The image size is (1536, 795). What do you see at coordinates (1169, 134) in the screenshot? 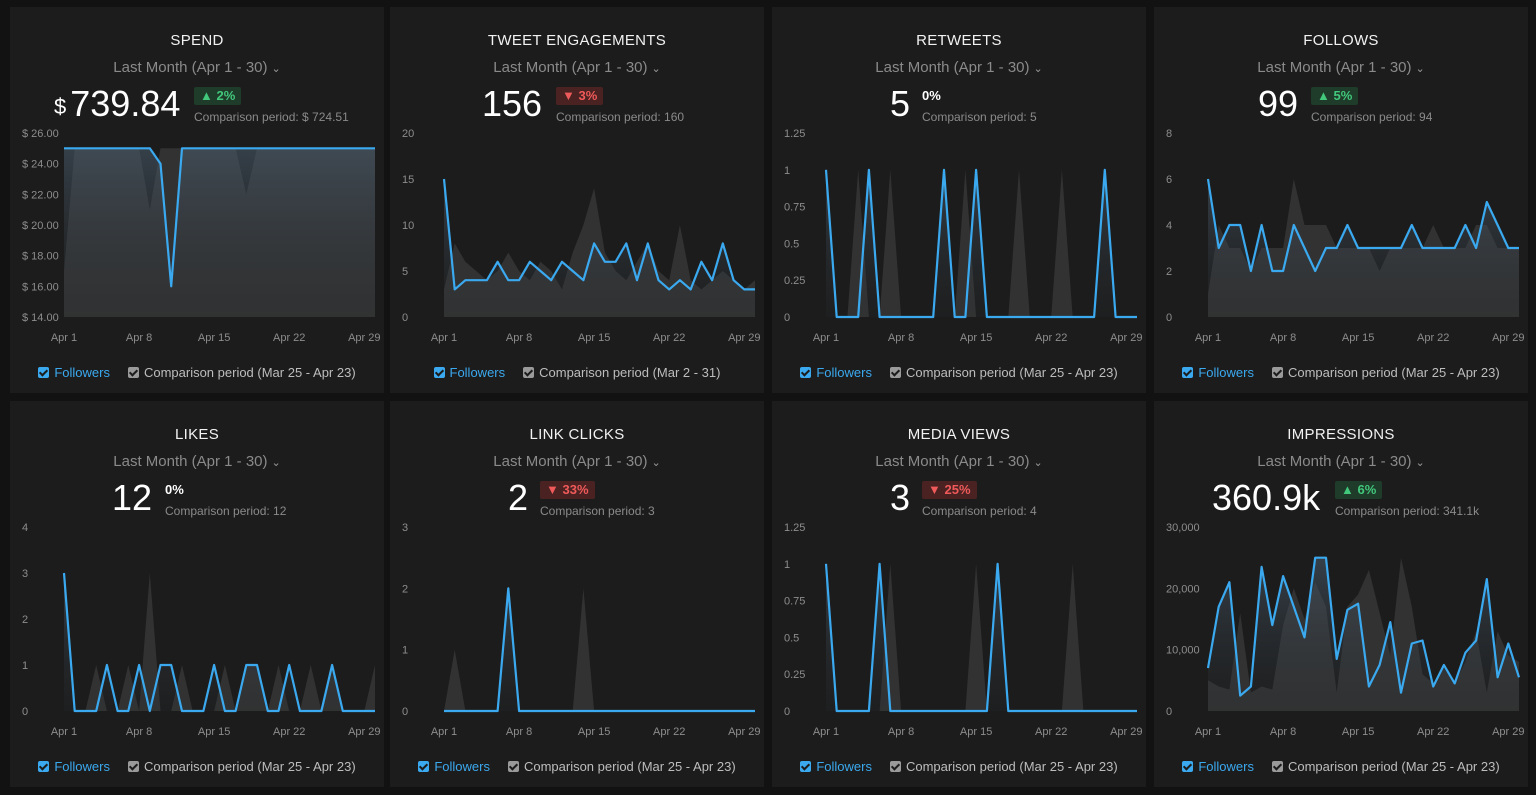
I see `y-tick-label: 8` at bounding box center [1169, 134].